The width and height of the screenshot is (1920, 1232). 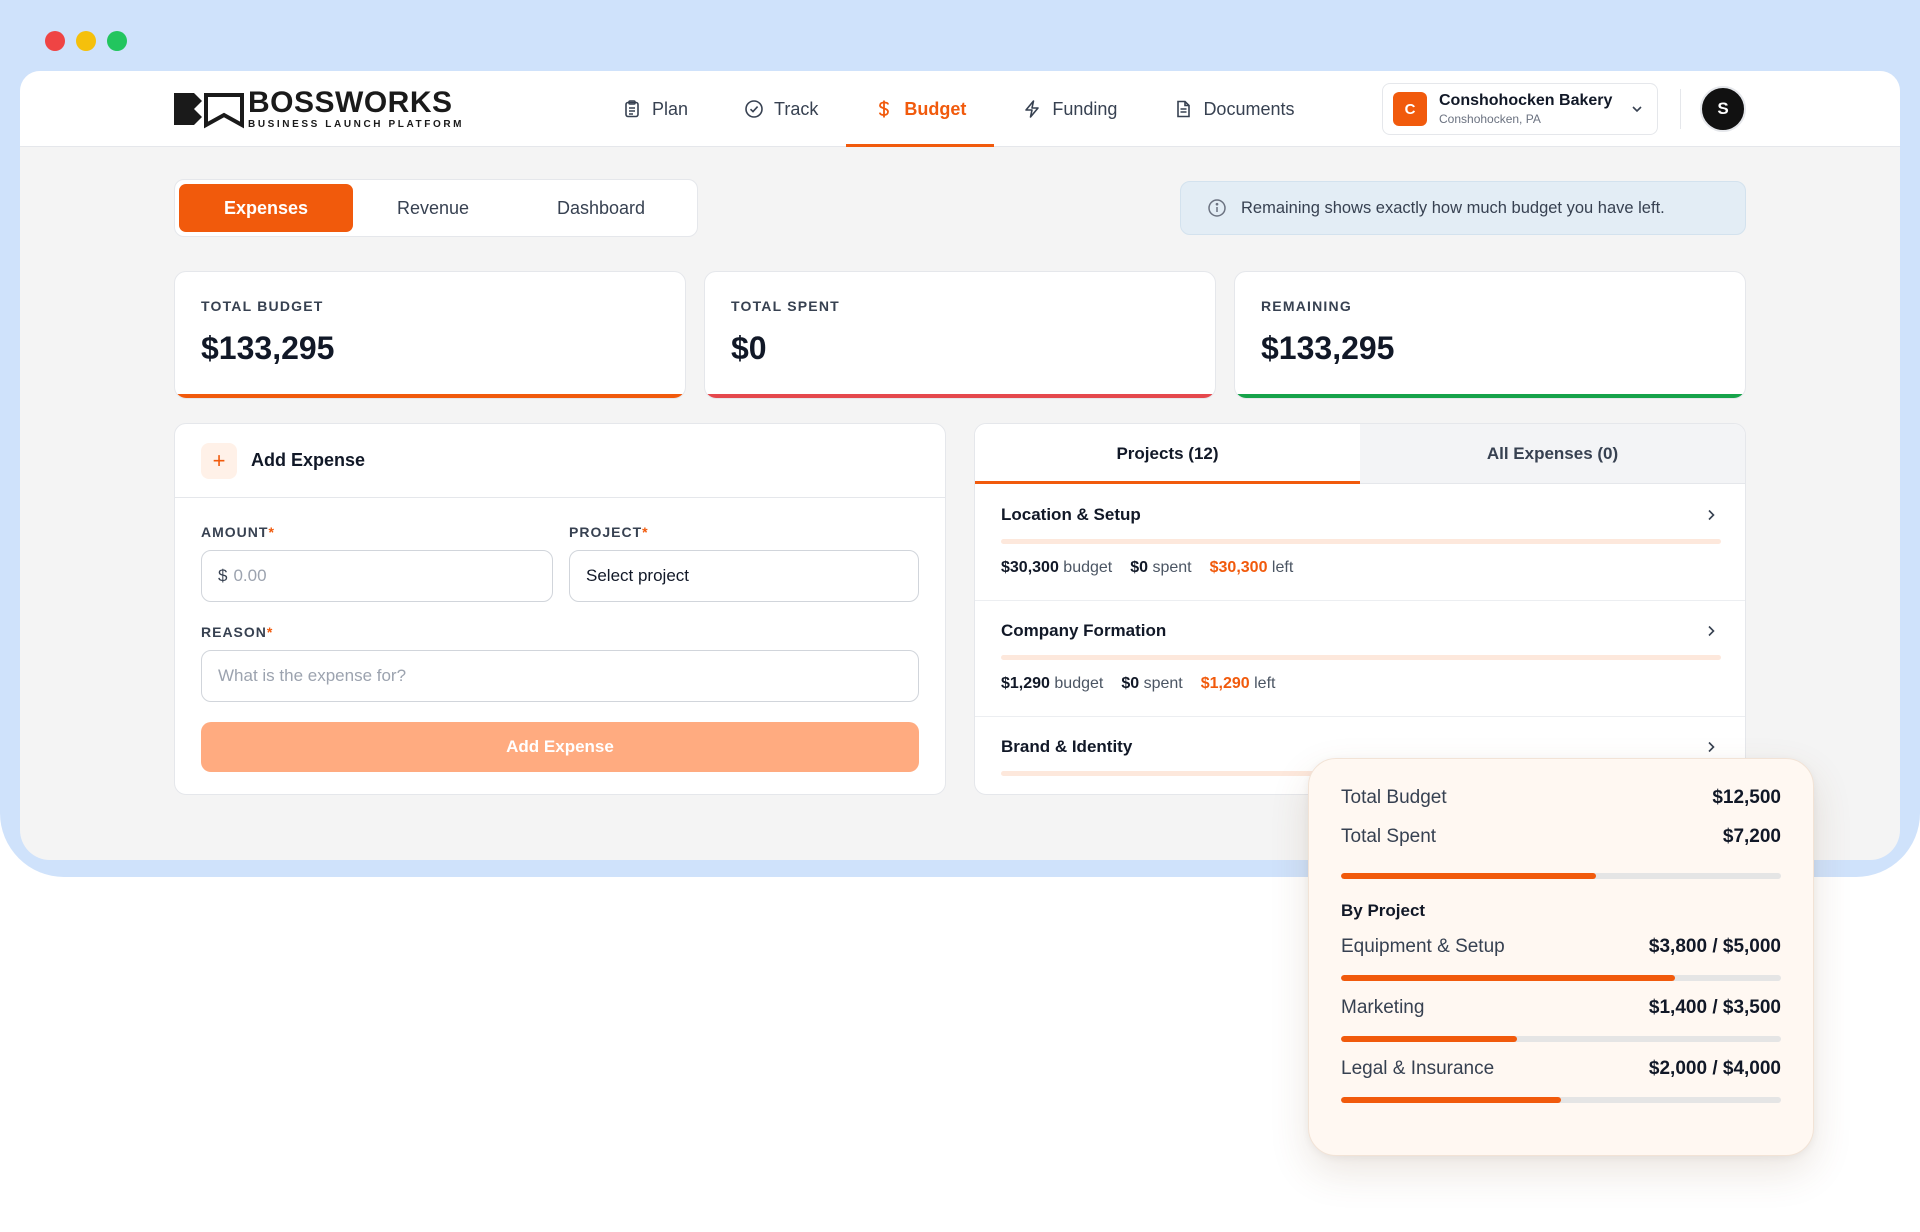 I want to click on tab-projects: Projects (12), so click(x=1167, y=454).